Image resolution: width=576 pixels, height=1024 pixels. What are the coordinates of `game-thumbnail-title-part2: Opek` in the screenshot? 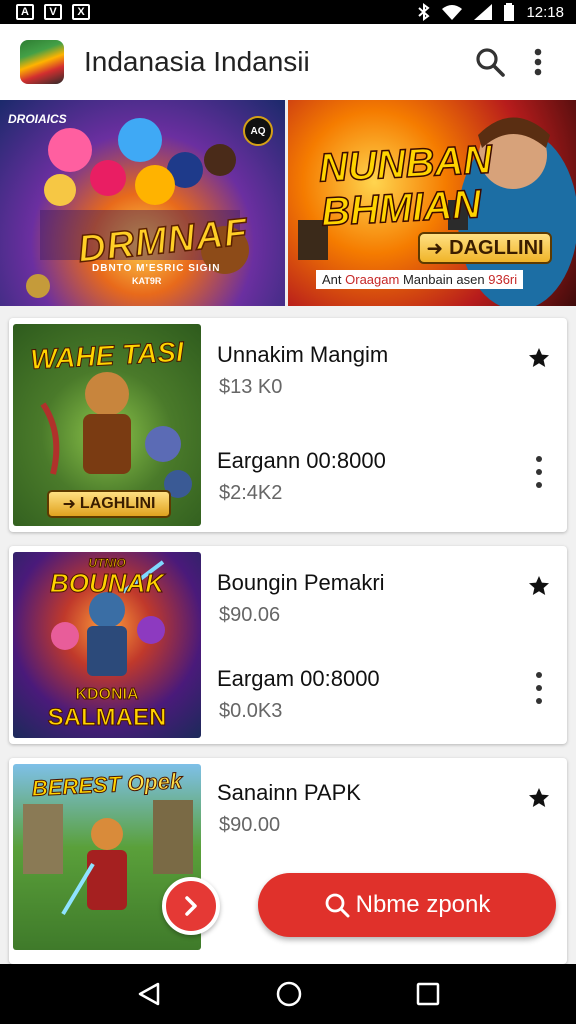 It's located at (154, 782).